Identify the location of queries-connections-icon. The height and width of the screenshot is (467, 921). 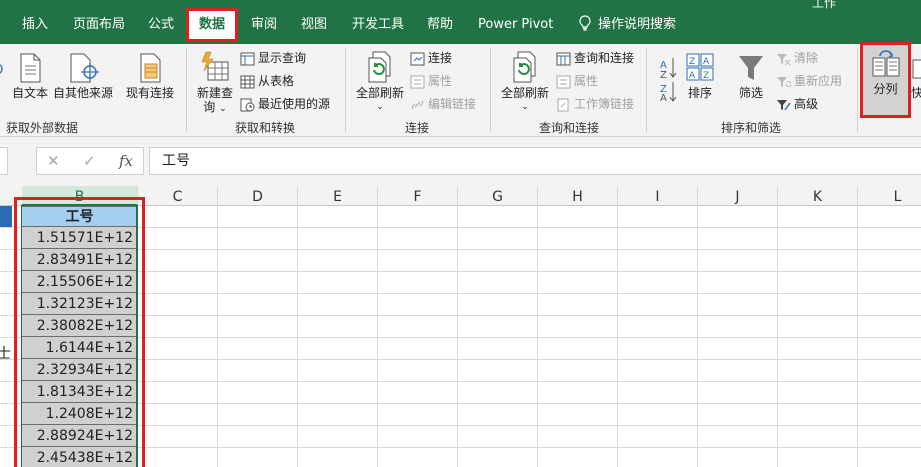
(563, 59).